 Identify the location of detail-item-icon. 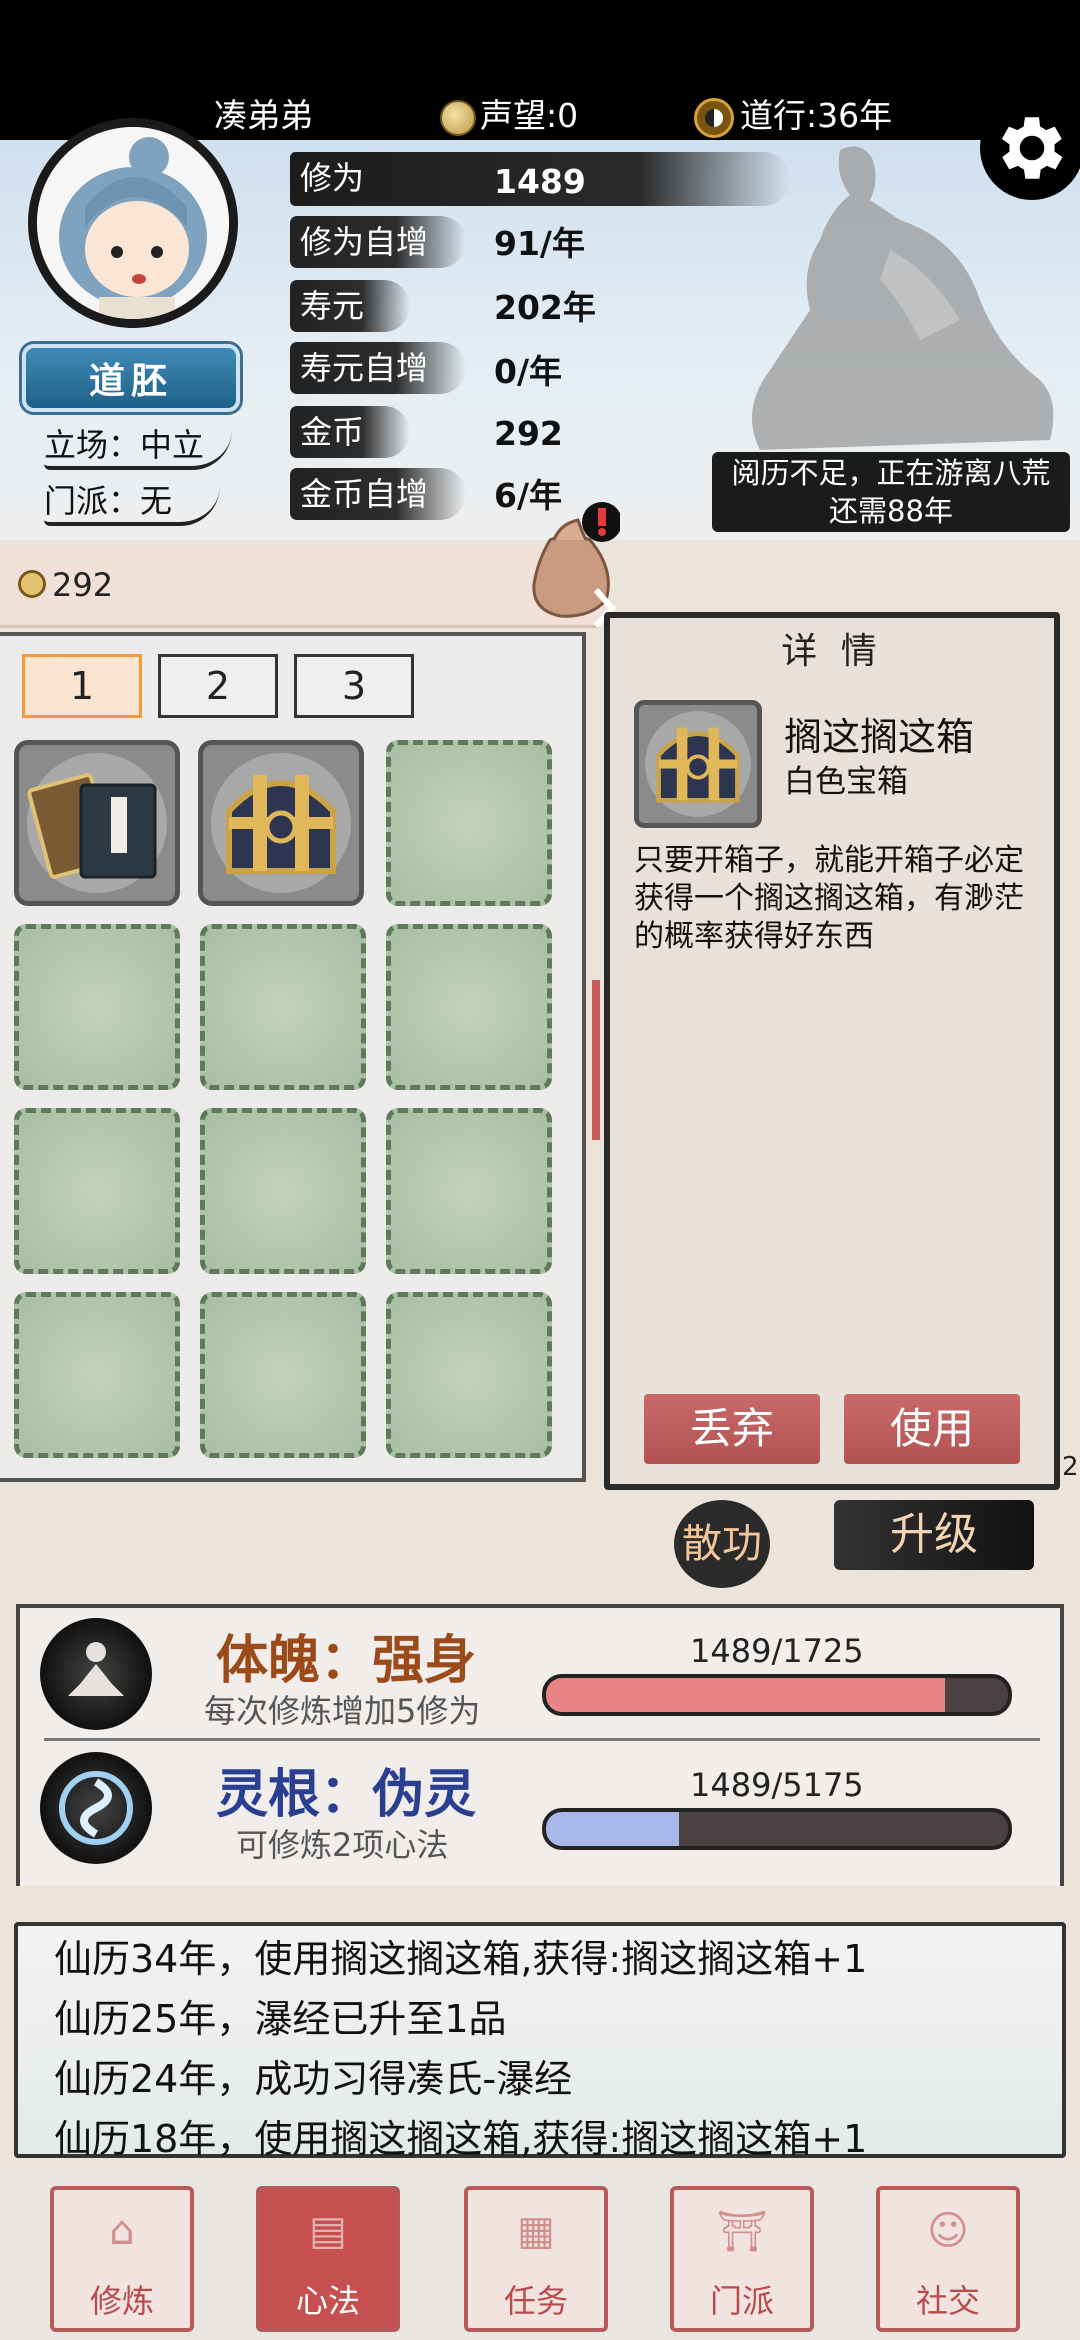
(698, 764).